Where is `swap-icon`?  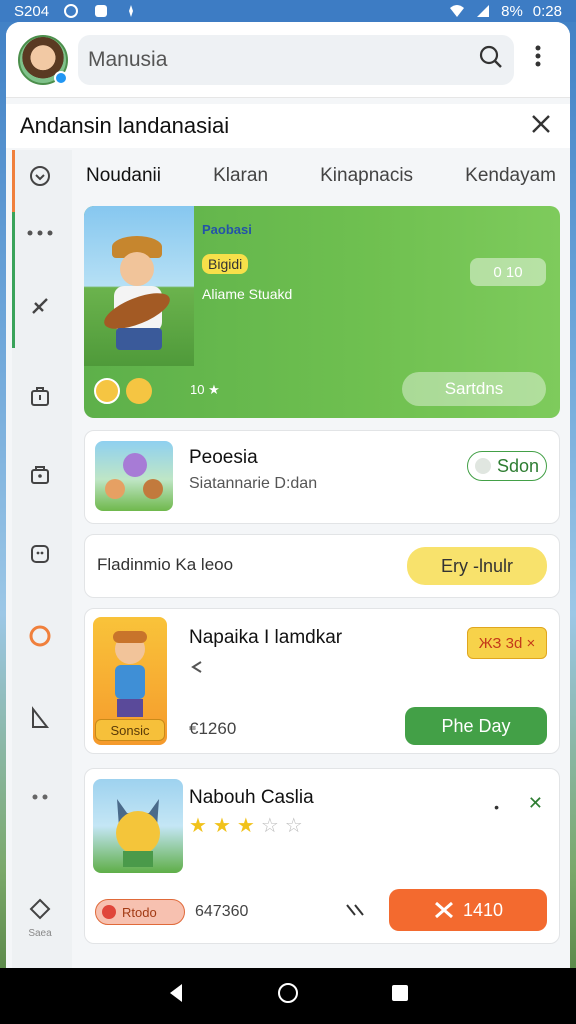
swap-icon is located at coordinates (355, 912).